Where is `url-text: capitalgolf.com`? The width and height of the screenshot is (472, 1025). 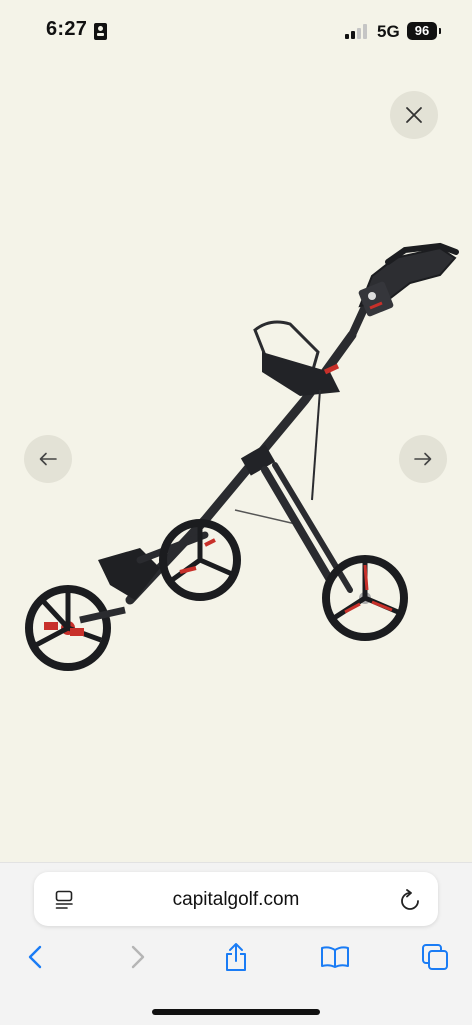
url-text: capitalgolf.com is located at coordinates (236, 900).